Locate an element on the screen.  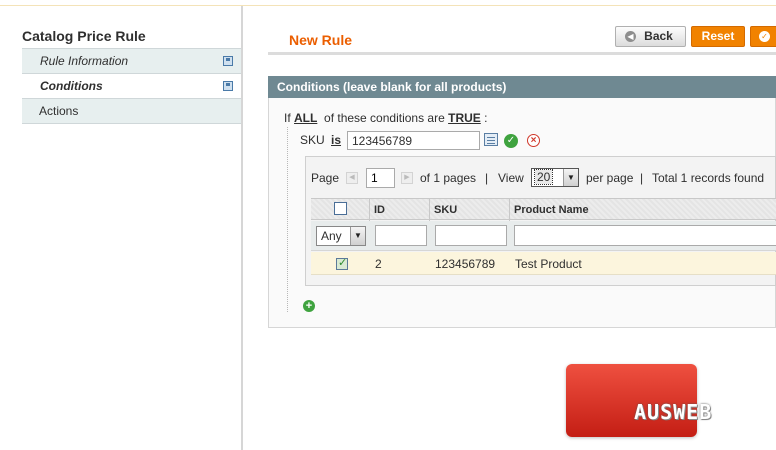
sku-filter-input is located at coordinates (471, 235).